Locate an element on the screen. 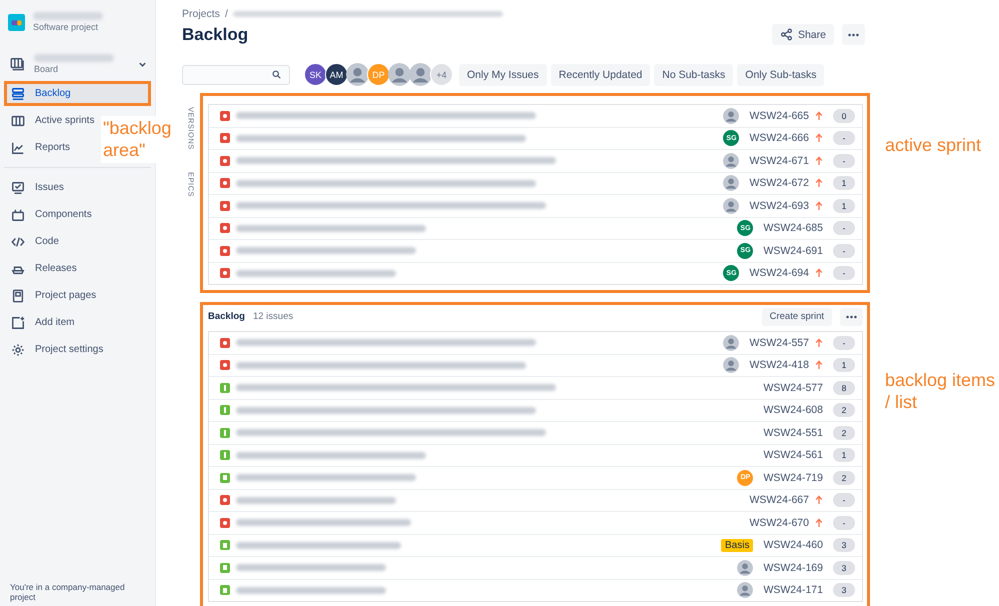 This screenshot has width=999, height=606. issue-key: WSW24-557 is located at coordinates (779, 342).